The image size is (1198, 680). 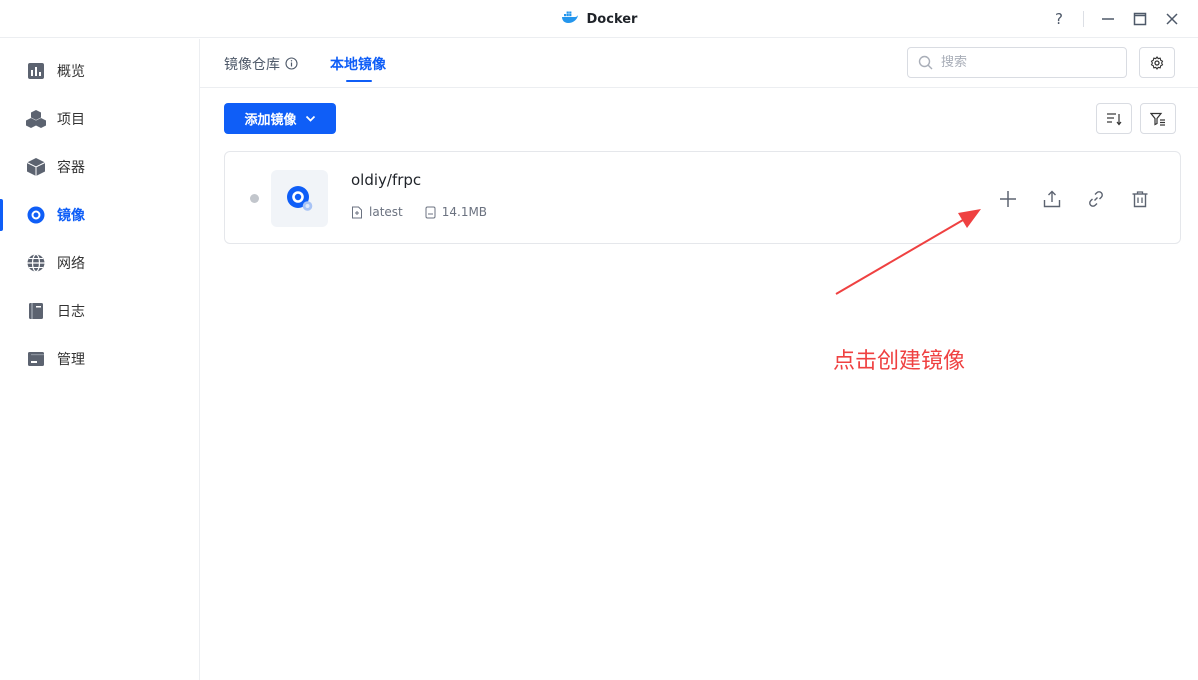 I want to click on maximize-button, so click(x=1140, y=19).